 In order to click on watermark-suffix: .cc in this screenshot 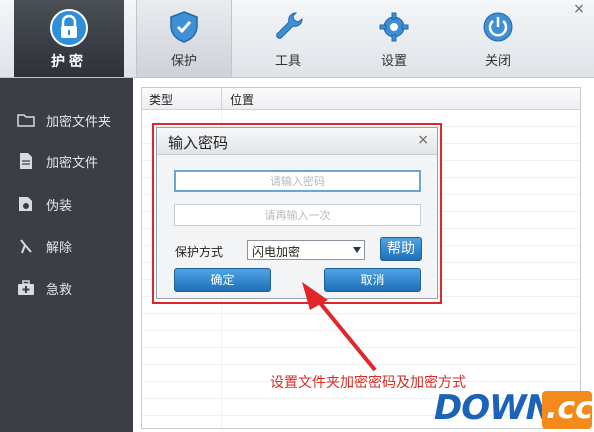, I will do `click(569, 408)`.